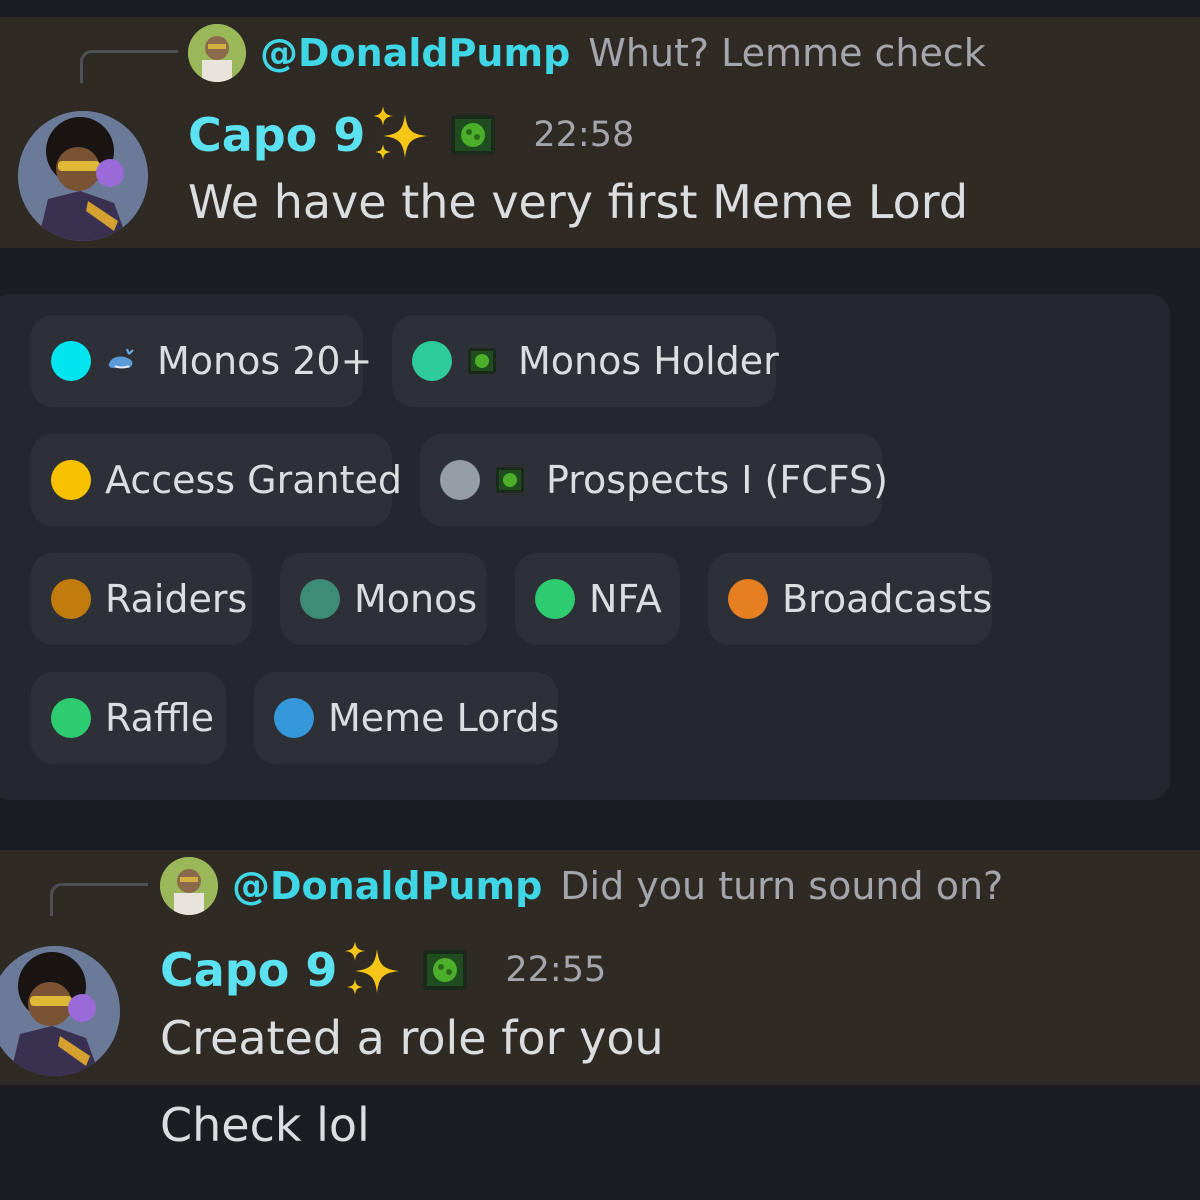 This screenshot has height=1200, width=1200. I want to click on timestamp: 22:55, so click(555, 970).